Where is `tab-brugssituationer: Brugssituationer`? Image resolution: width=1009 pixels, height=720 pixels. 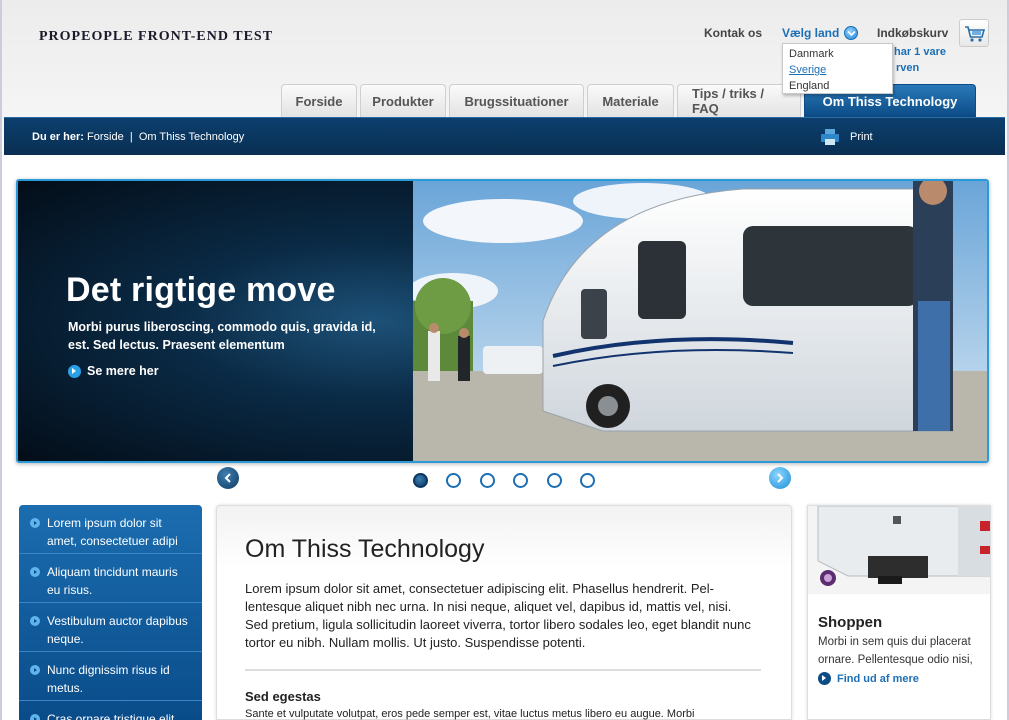
tab-brugssituationer: Brugssituationer is located at coordinates (516, 100).